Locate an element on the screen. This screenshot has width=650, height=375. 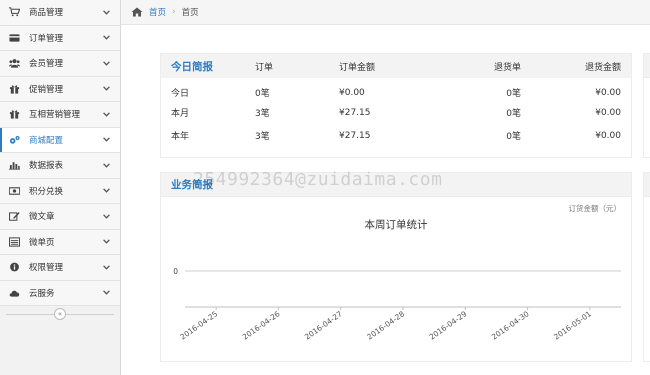
sidebar-item-3: 促销管理 is located at coordinates (60, 89).